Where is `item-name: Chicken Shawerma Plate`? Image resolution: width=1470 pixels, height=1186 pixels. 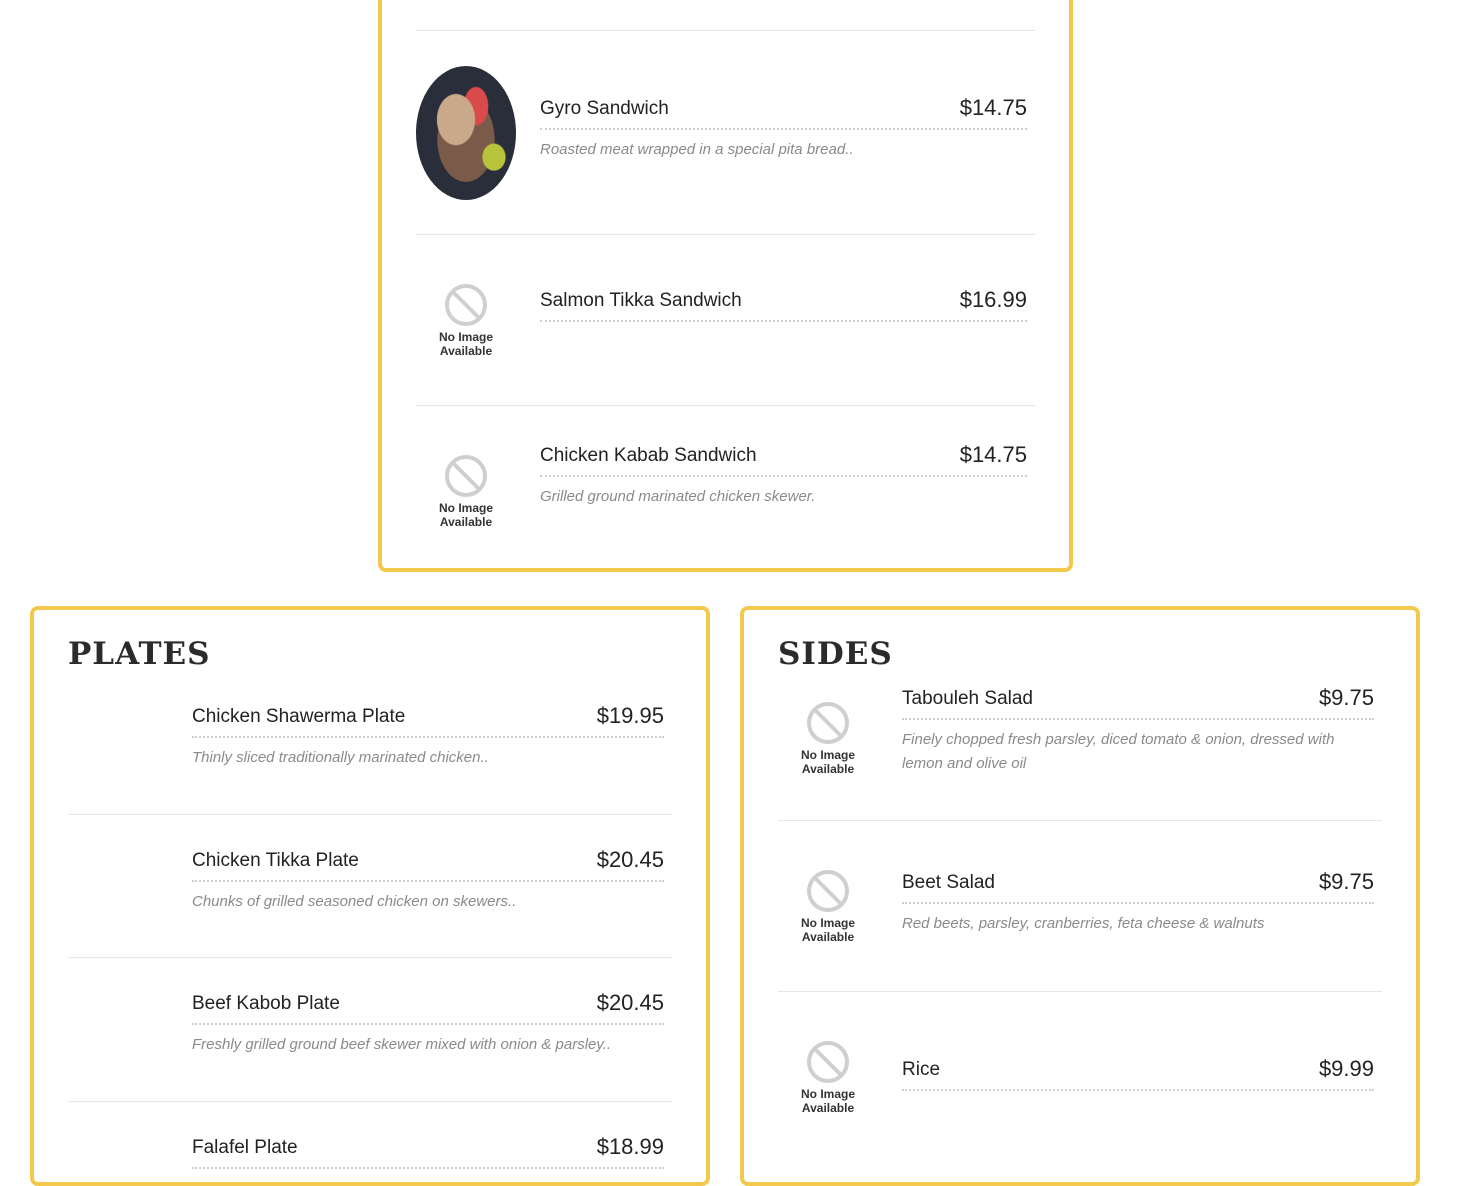
item-name: Chicken Shawerma Plate is located at coordinates (299, 716).